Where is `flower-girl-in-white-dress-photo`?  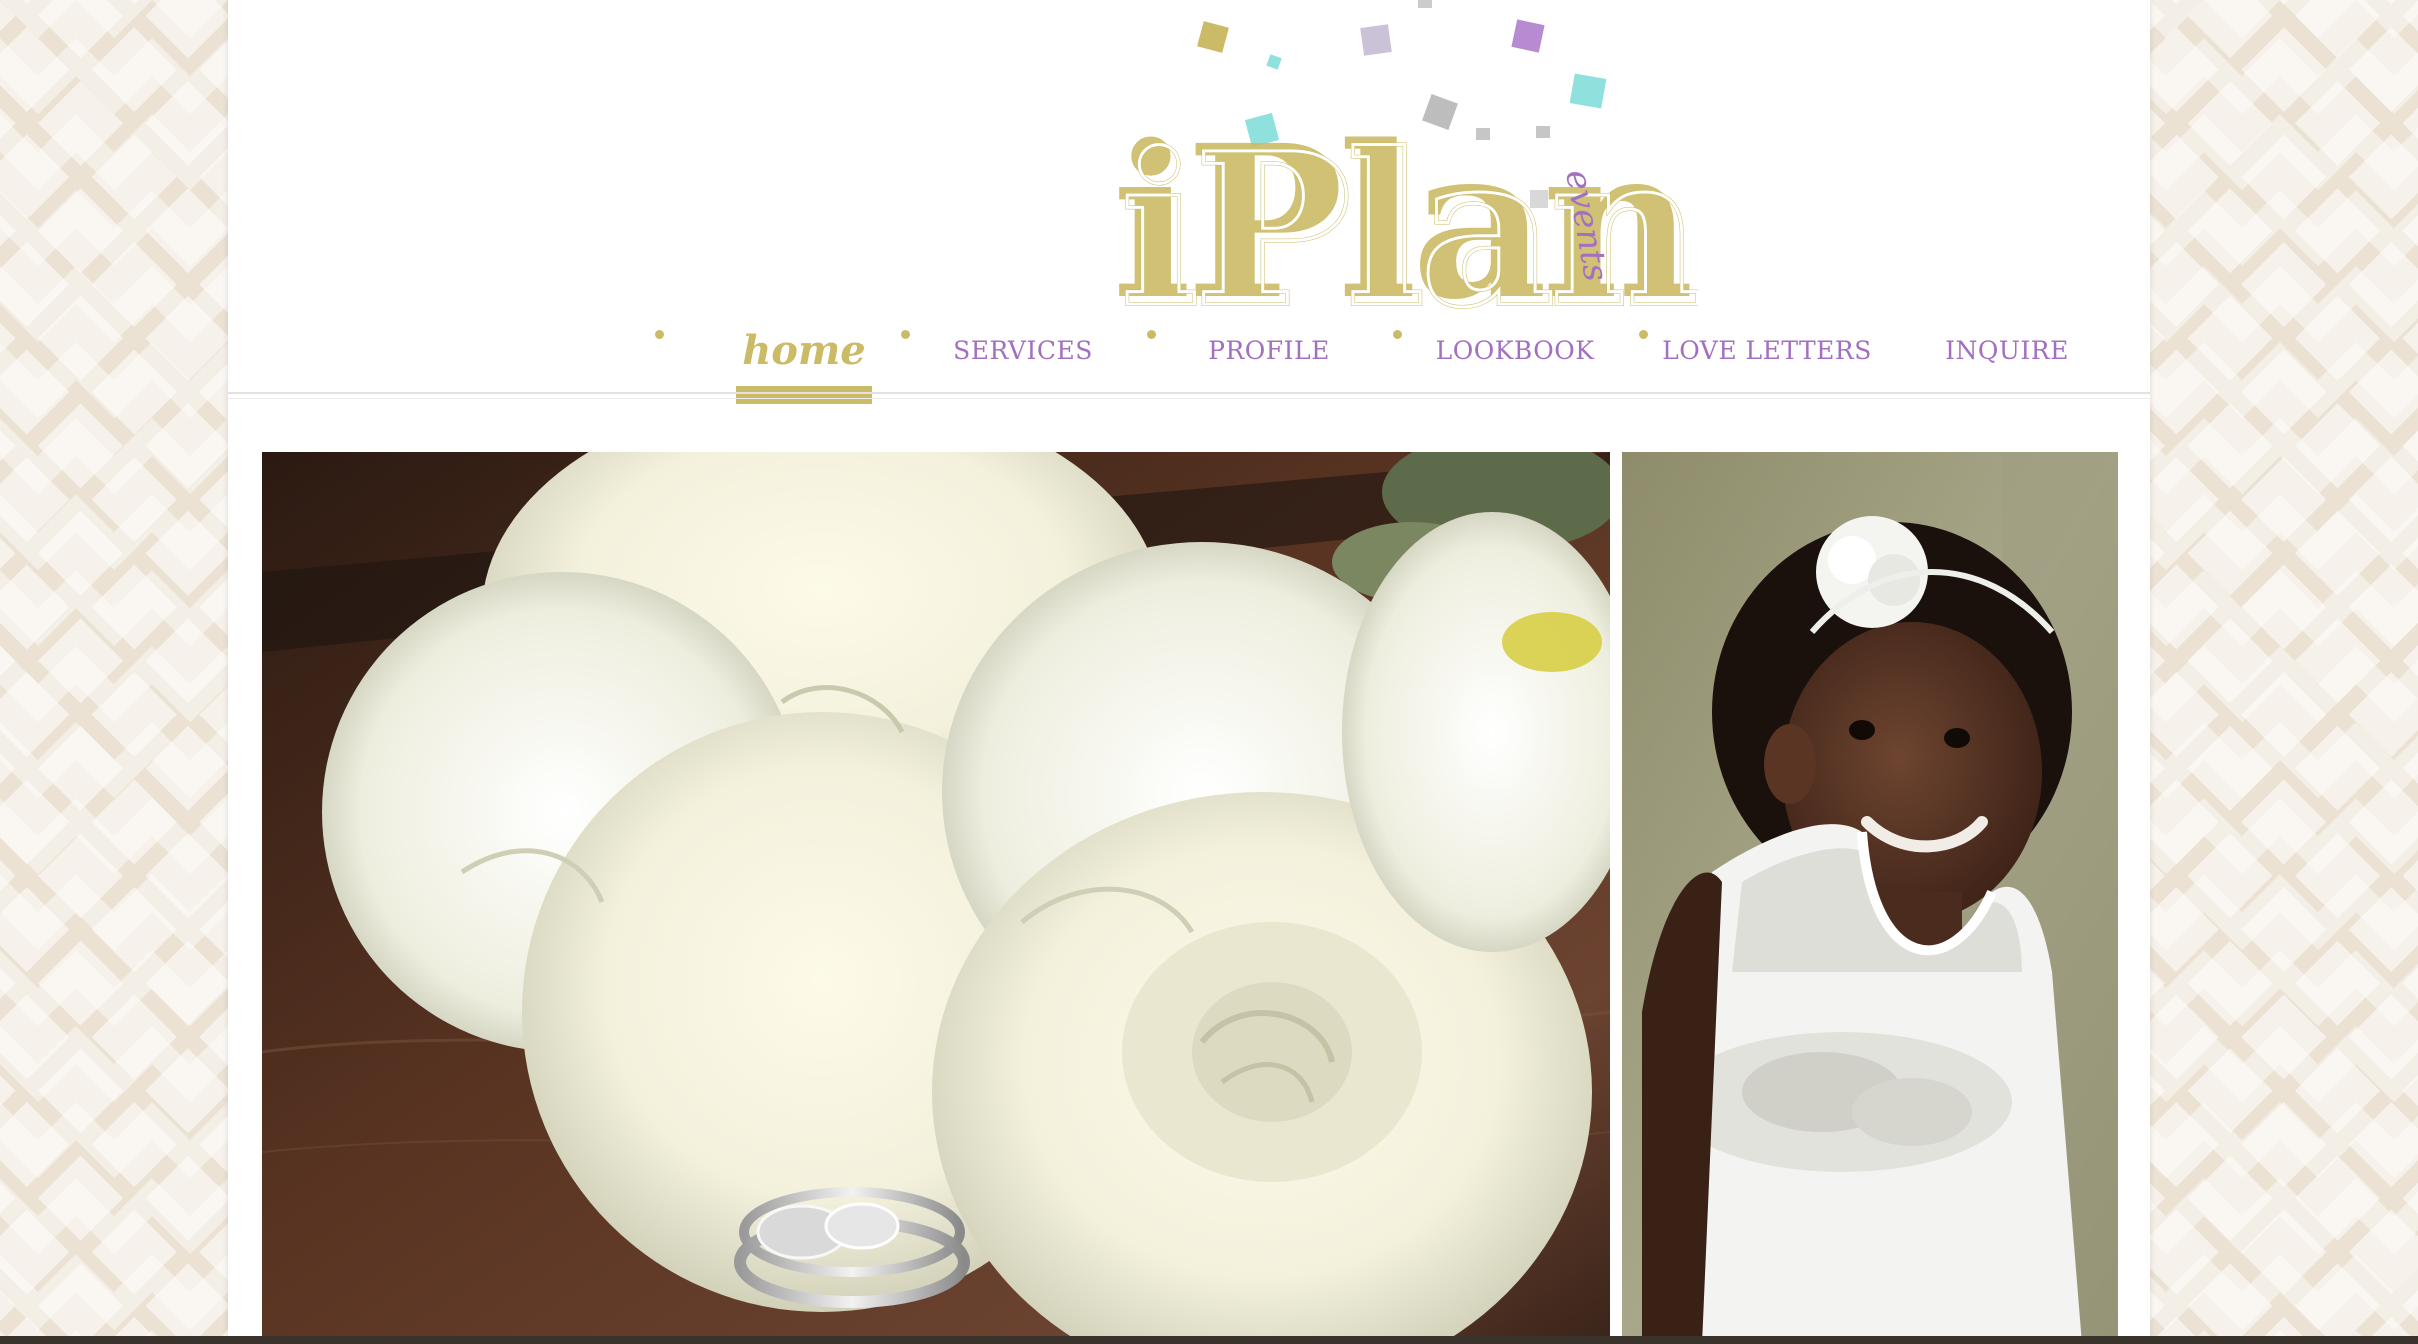 flower-girl-in-white-dress-photo is located at coordinates (1870, 898).